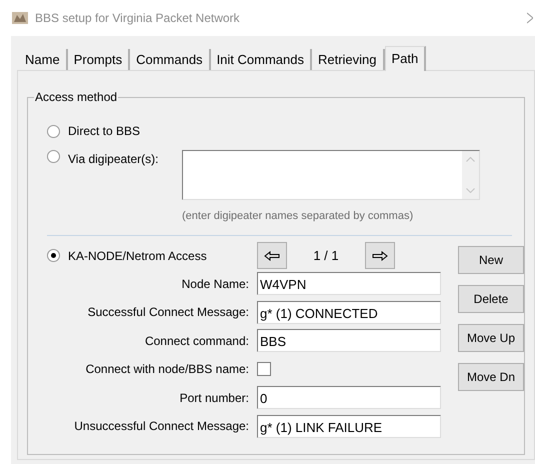 This screenshot has height=464, width=535. What do you see at coordinates (167, 369) in the screenshot?
I see `field-label: Connect with node/BBS name:` at bounding box center [167, 369].